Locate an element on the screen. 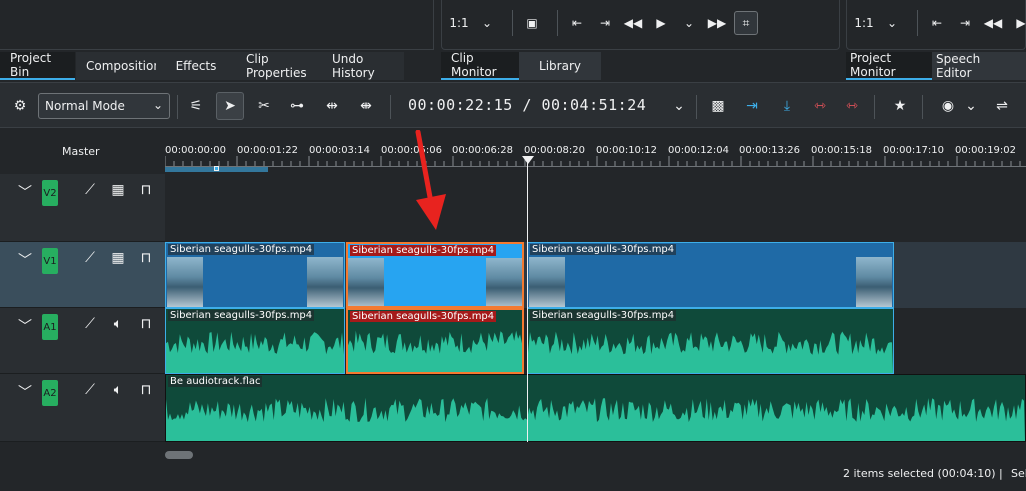  track-header-a2: ﹀ A2 ⟋ 🔈︎ ⊓ is located at coordinates (82, 408).